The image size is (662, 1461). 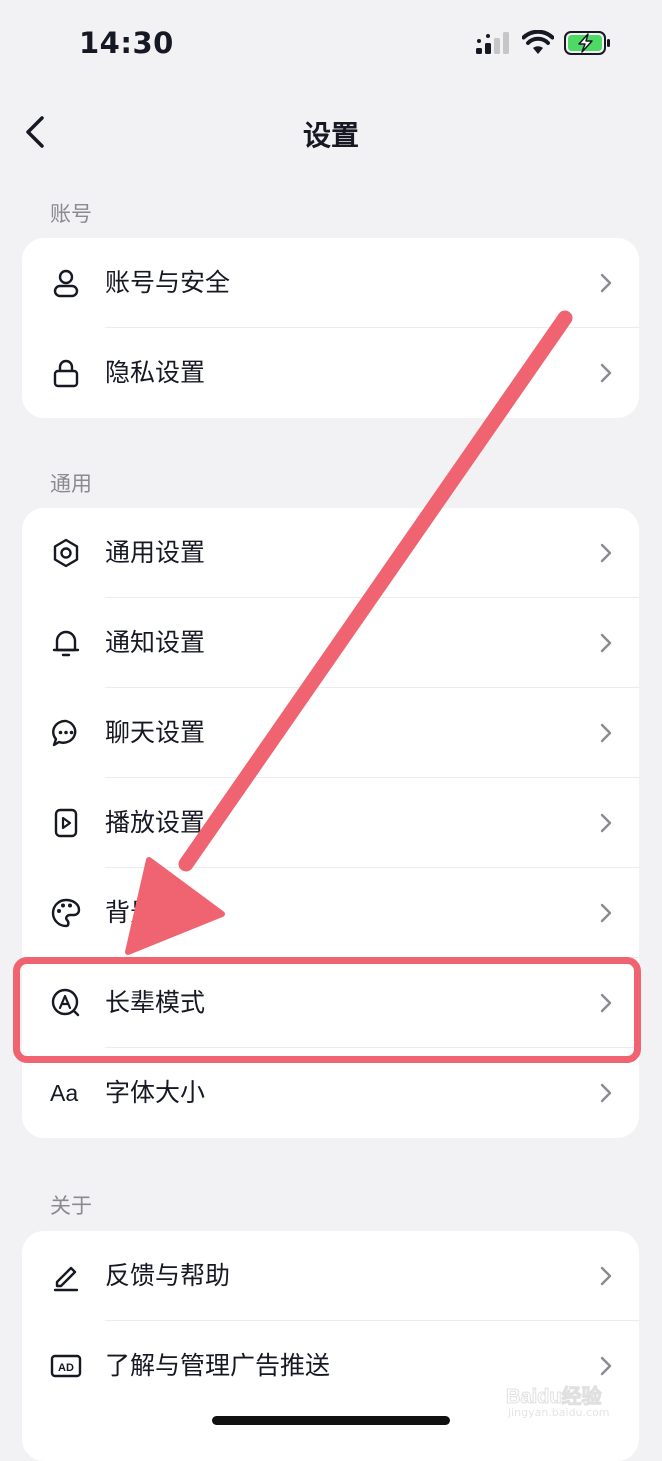 What do you see at coordinates (331, 45) in the screenshot?
I see `status-bar: 14:30` at bounding box center [331, 45].